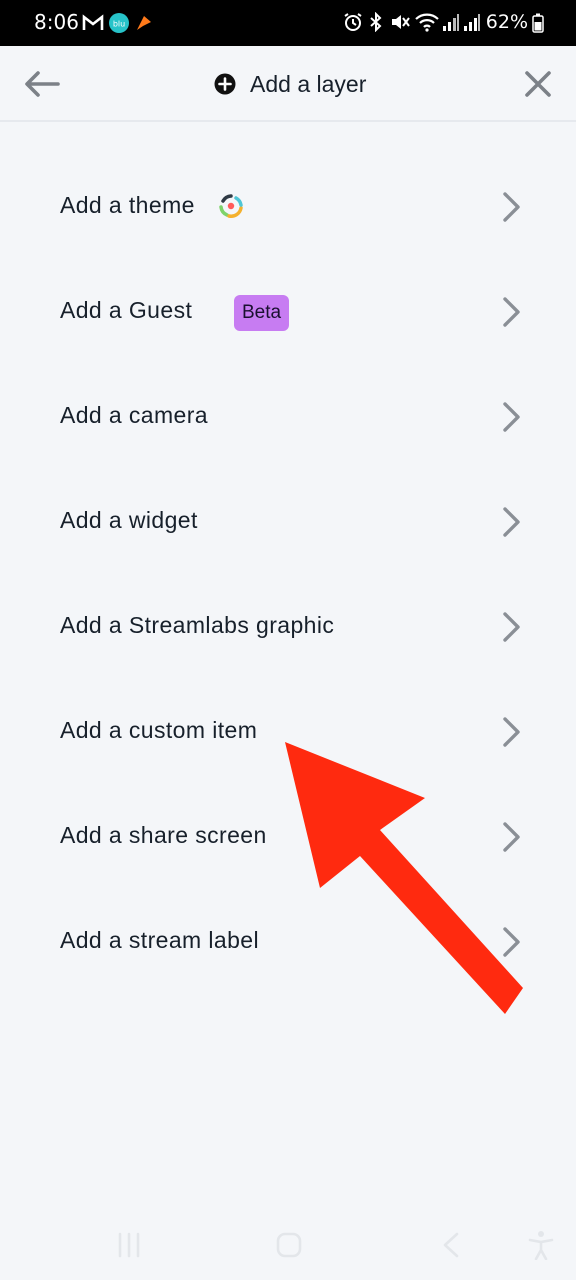 Image resolution: width=576 pixels, height=1280 pixels. I want to click on beta-badge: Beta, so click(262, 313).